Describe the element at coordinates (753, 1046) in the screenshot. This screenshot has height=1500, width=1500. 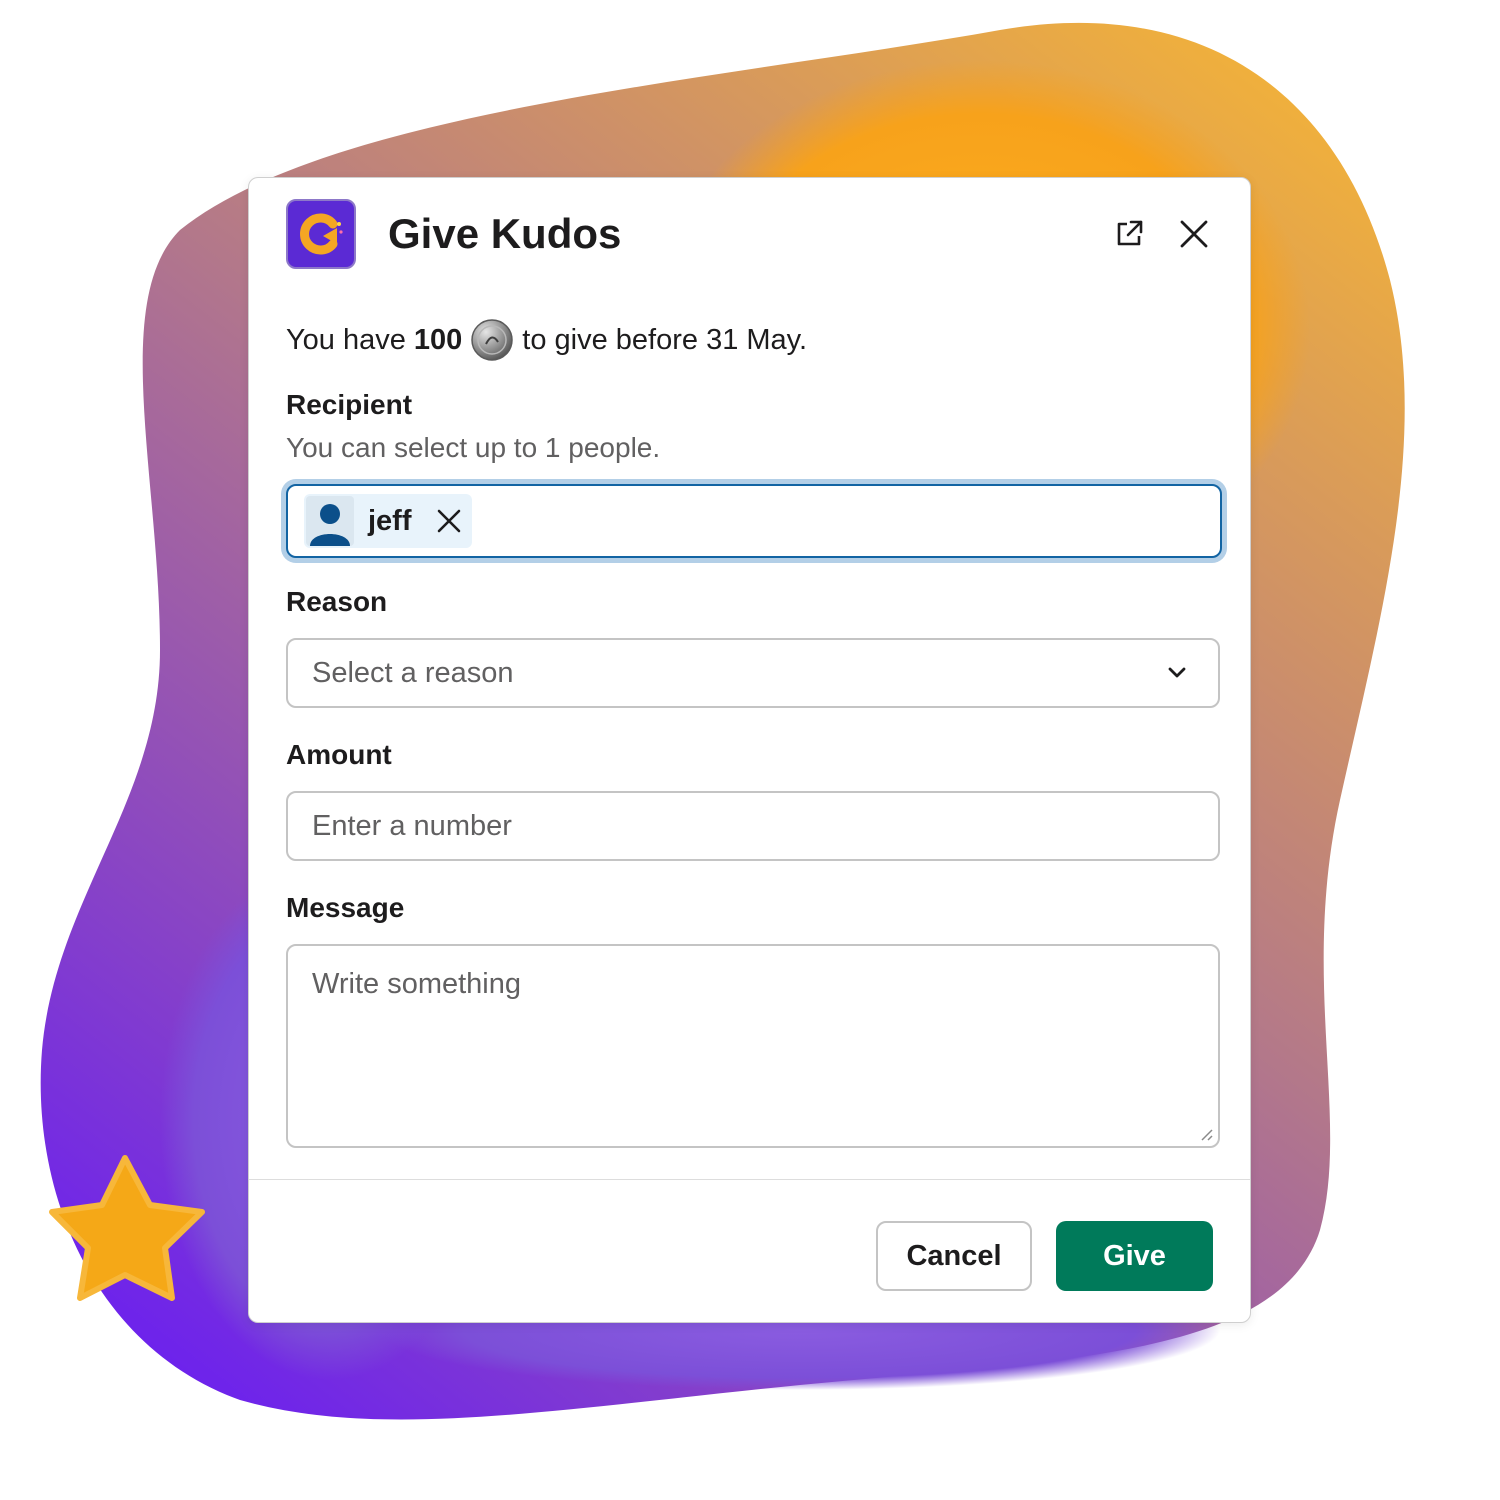
I see `message-textarea: Write something` at that location.